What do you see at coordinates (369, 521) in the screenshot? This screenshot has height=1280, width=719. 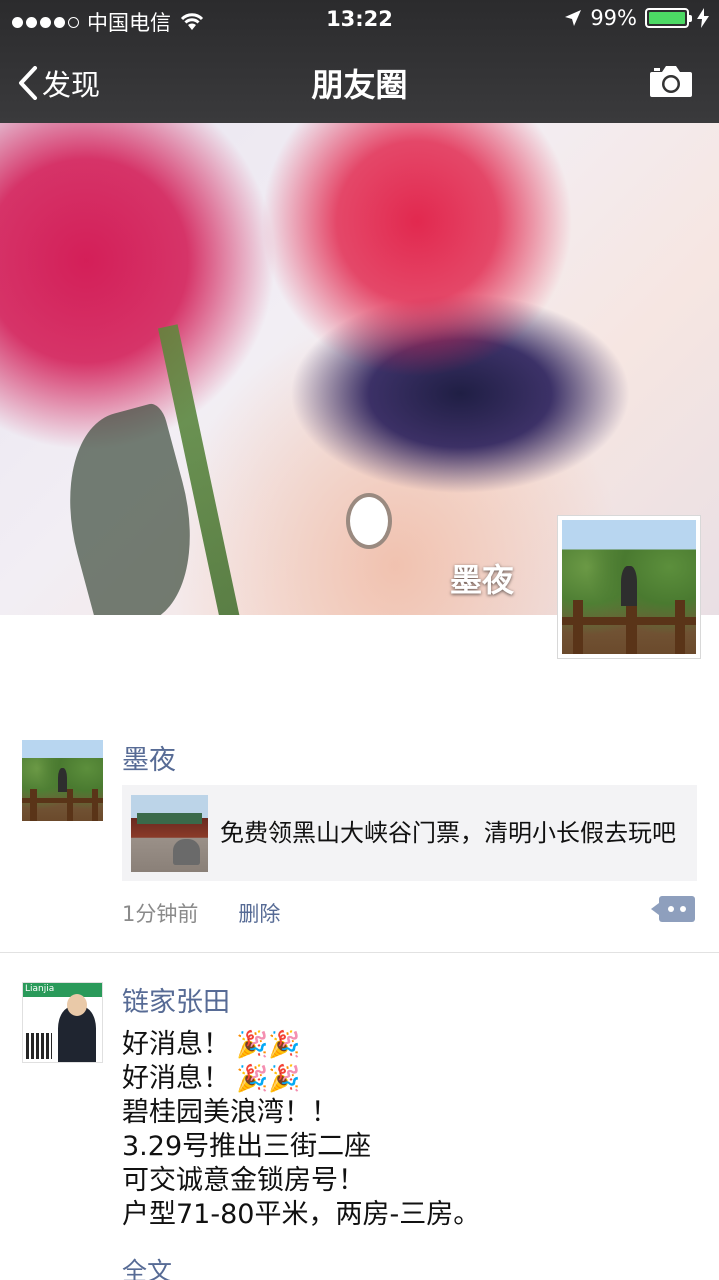 I see `cover-watch-shape` at bounding box center [369, 521].